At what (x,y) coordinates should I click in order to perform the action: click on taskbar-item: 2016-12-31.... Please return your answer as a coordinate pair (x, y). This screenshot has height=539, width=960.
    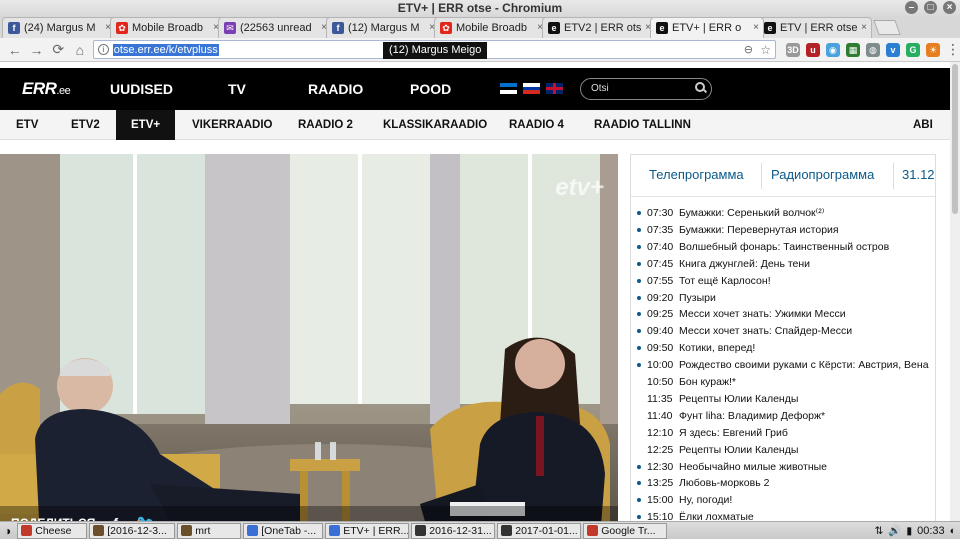
    Looking at the image, I should click on (453, 530).